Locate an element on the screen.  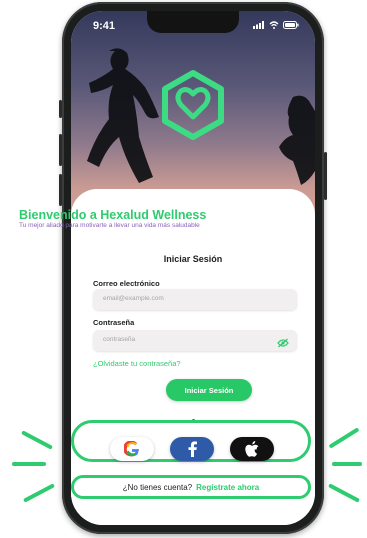
battery-icon is located at coordinates (291, 25).